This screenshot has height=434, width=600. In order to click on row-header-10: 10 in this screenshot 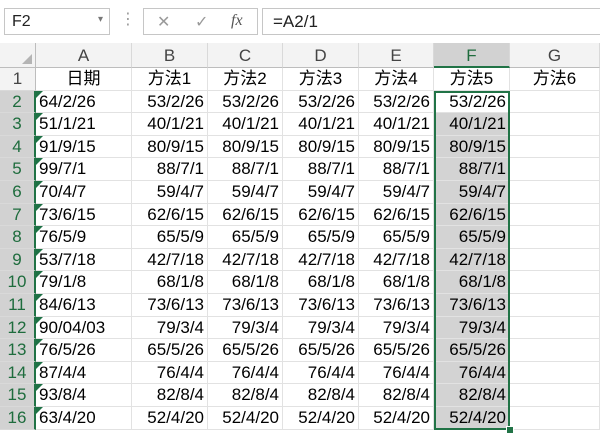, I will do `click(18, 282)`.